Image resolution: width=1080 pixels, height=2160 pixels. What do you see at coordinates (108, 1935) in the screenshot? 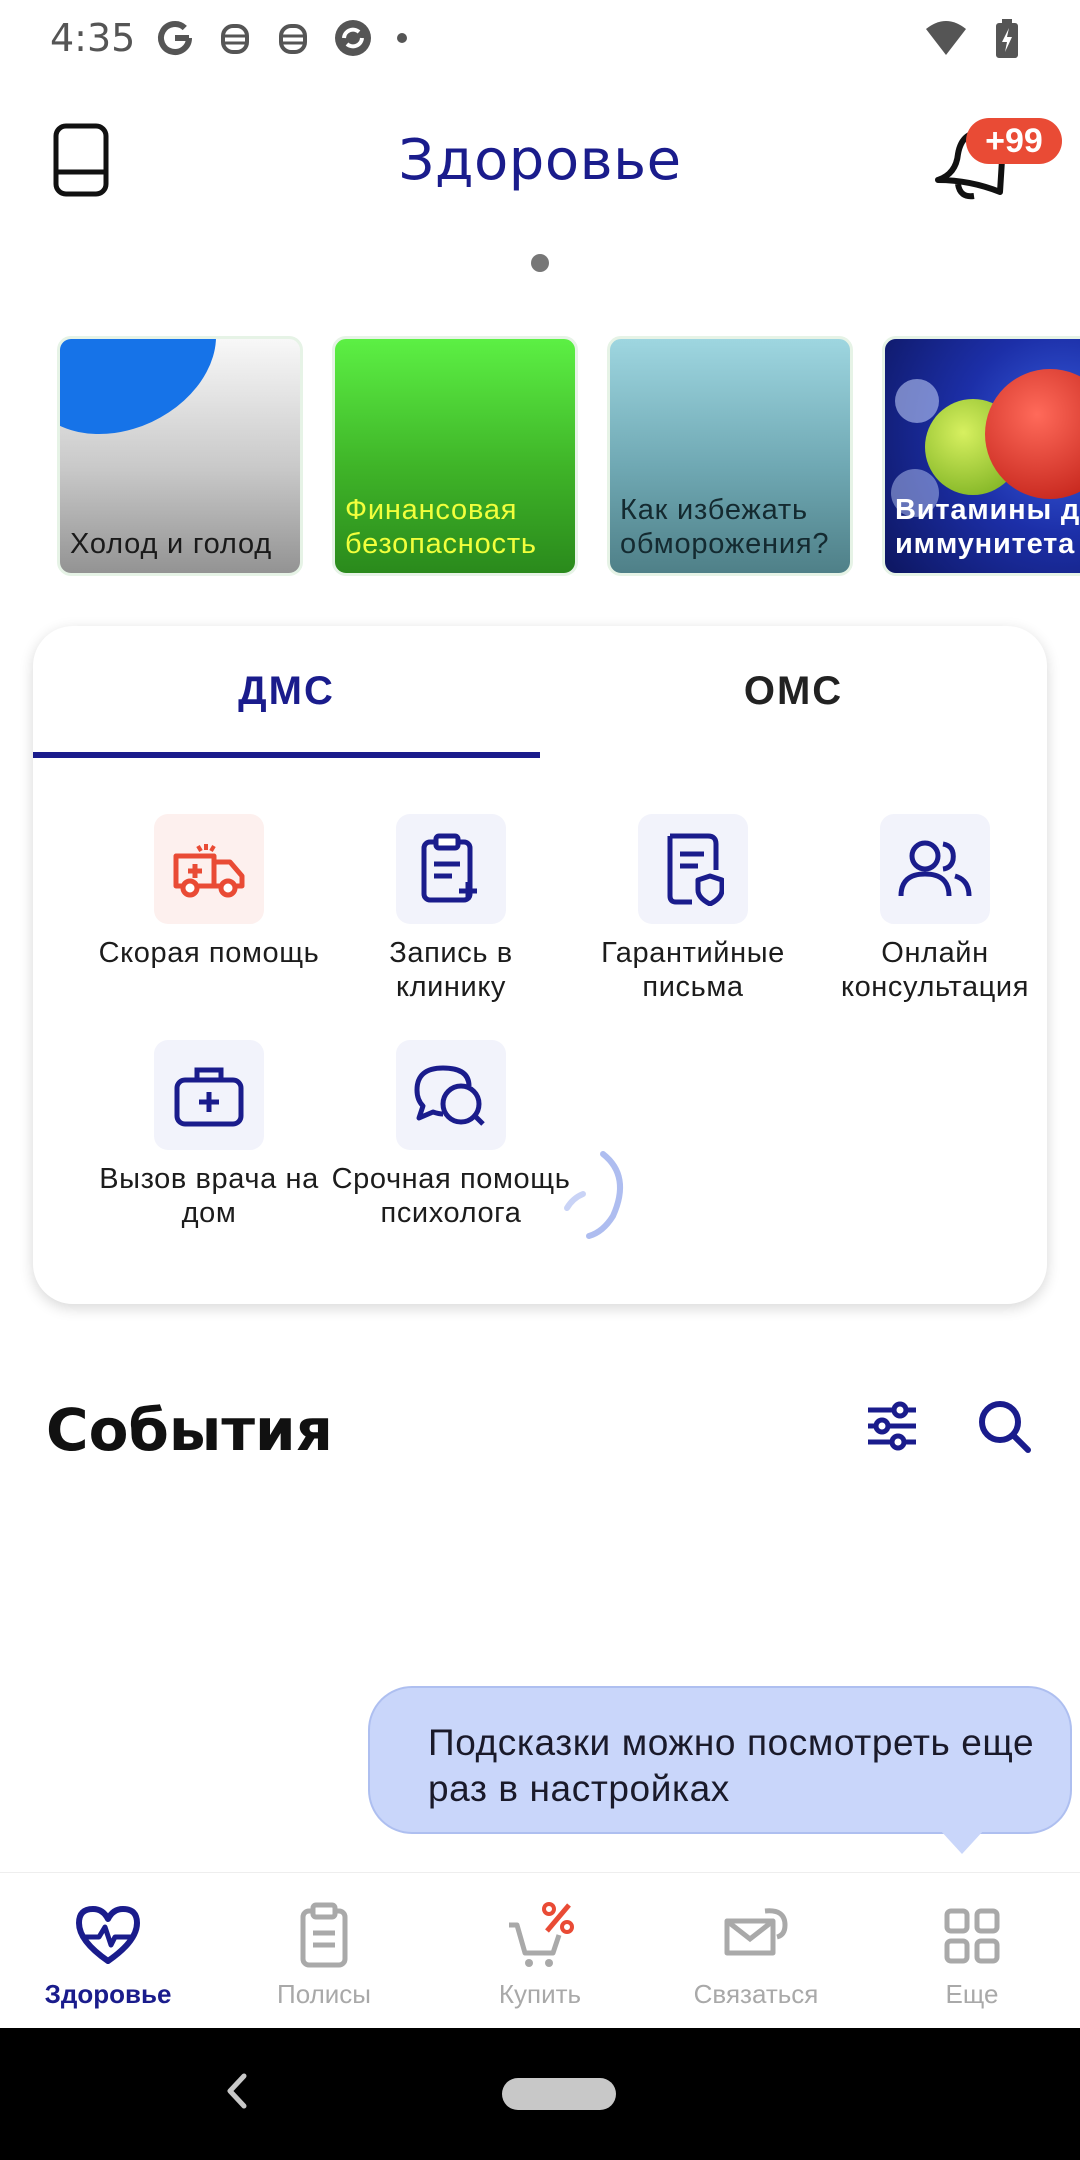
I see `heart-pulse-icon` at bounding box center [108, 1935].